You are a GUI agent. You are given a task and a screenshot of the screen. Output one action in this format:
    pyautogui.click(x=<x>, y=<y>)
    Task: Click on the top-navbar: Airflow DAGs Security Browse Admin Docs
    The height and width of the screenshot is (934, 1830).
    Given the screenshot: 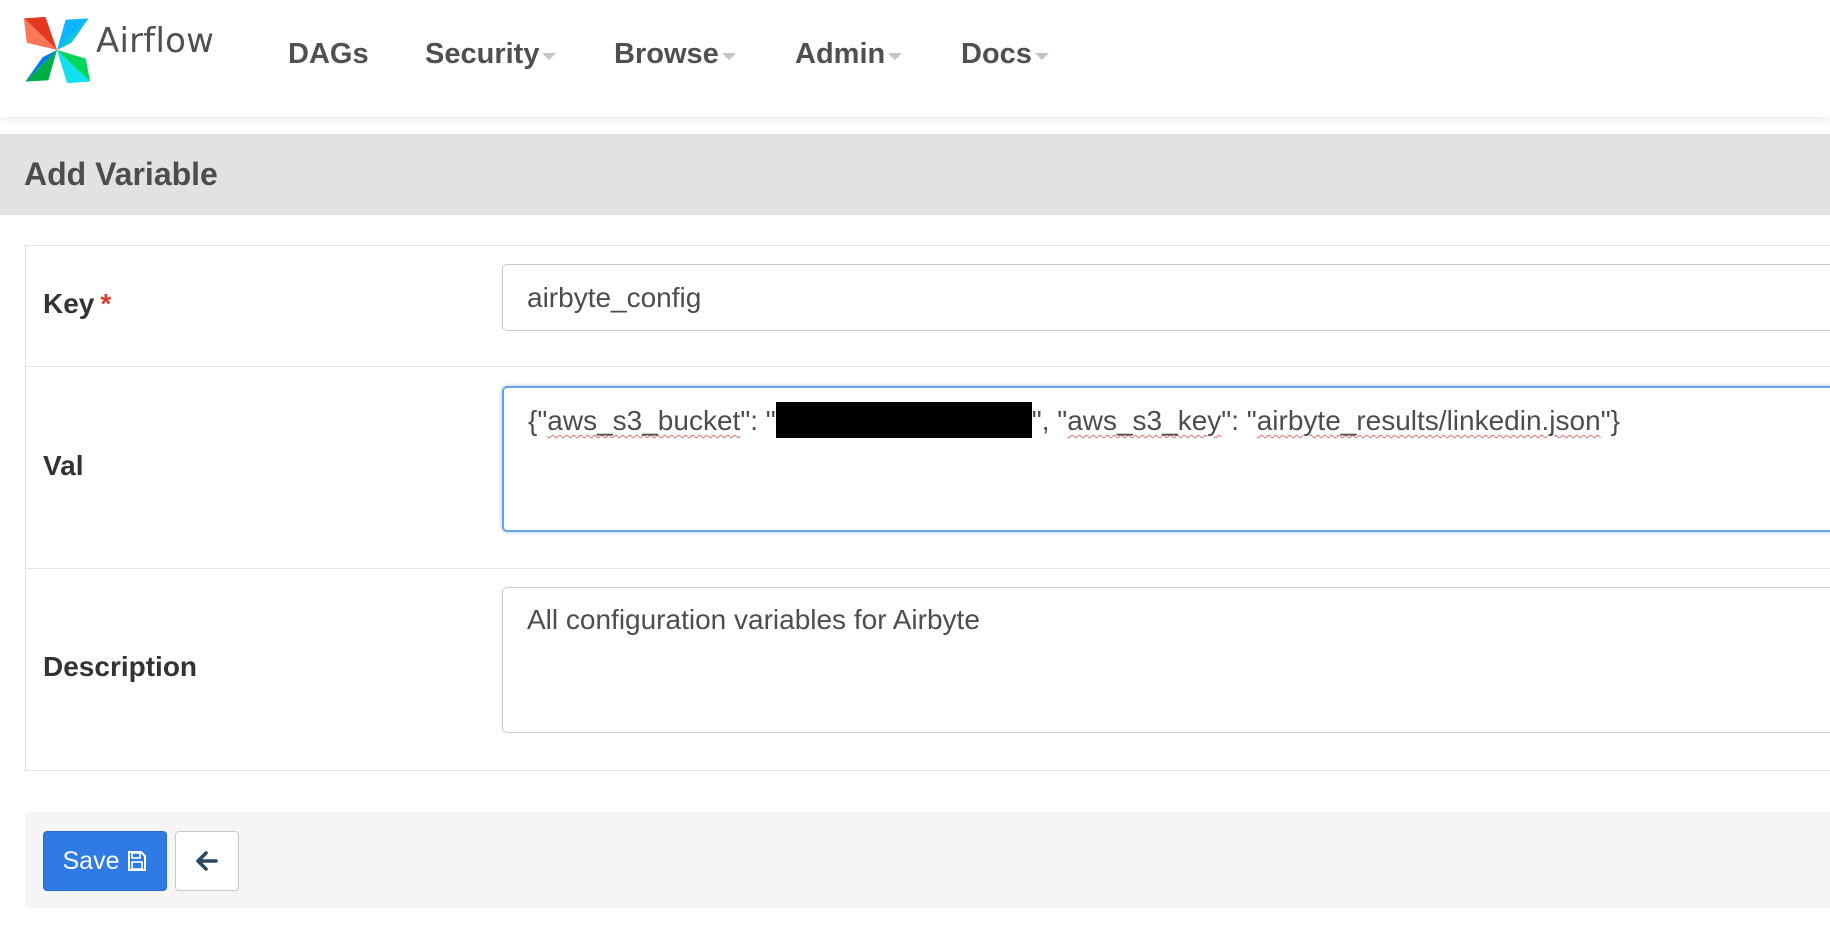 What is the action you would take?
    pyautogui.click(x=915, y=58)
    